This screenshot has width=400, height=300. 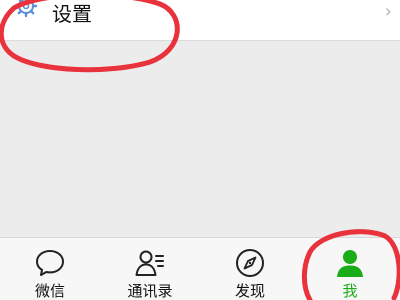 What do you see at coordinates (72, 14) in the screenshot?
I see `settings-label: 设置` at bounding box center [72, 14].